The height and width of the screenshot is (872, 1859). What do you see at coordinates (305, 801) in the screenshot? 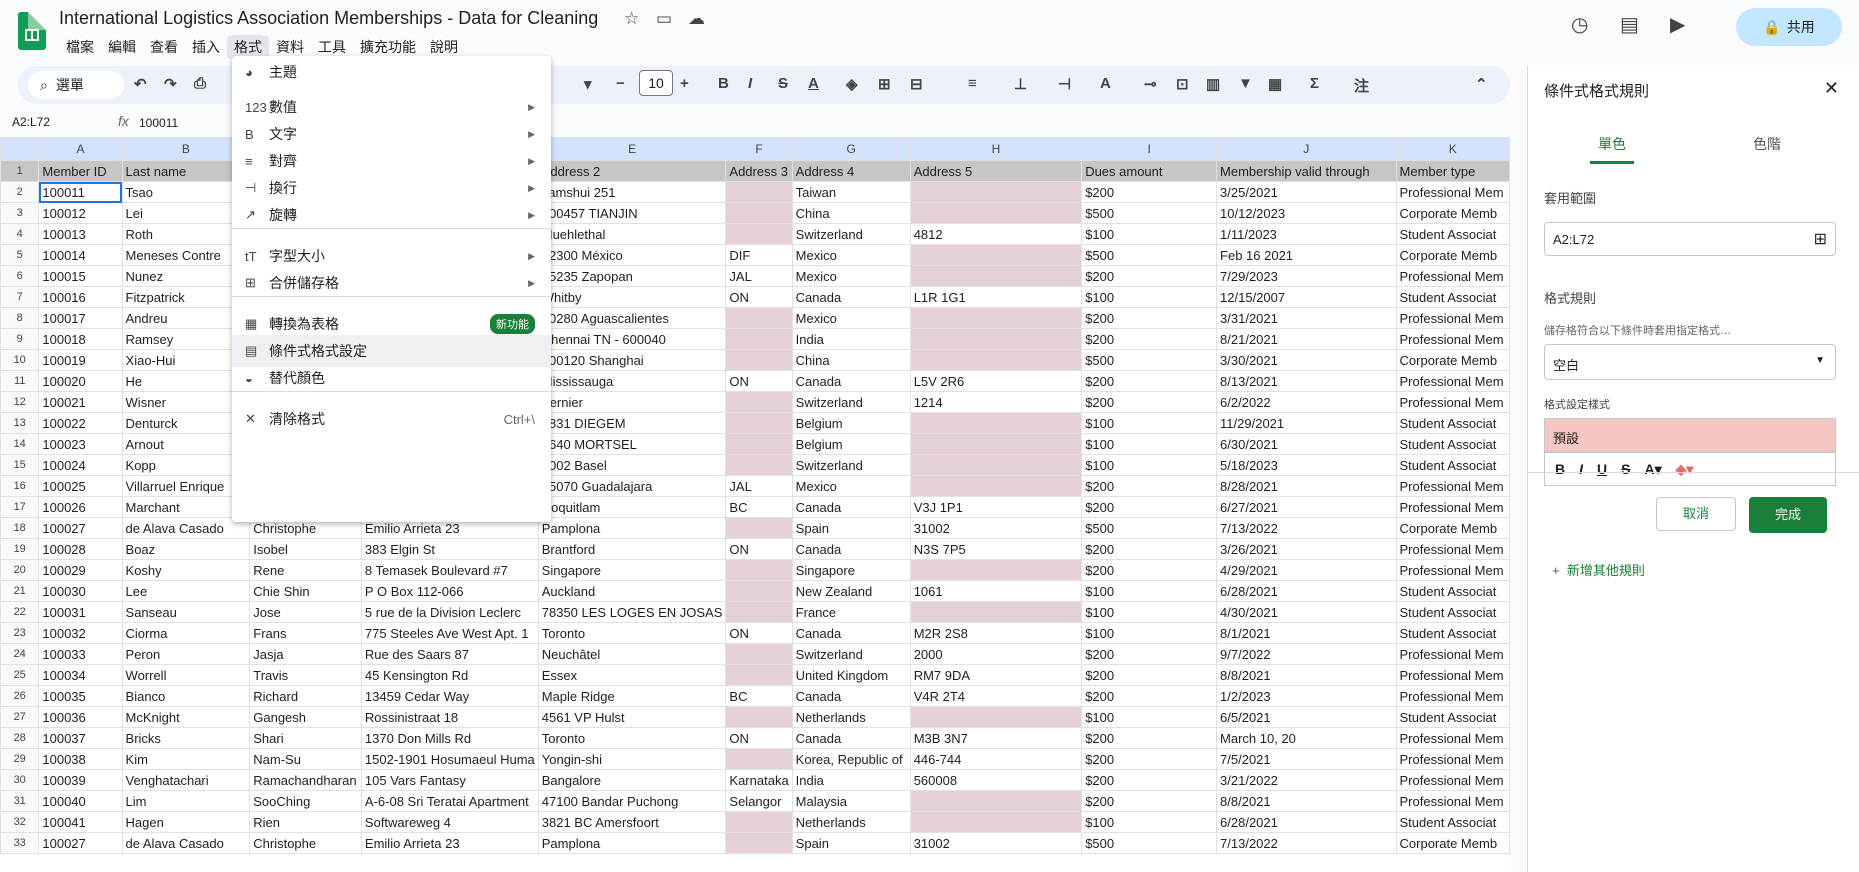
I see `cell: SooChing` at bounding box center [305, 801].